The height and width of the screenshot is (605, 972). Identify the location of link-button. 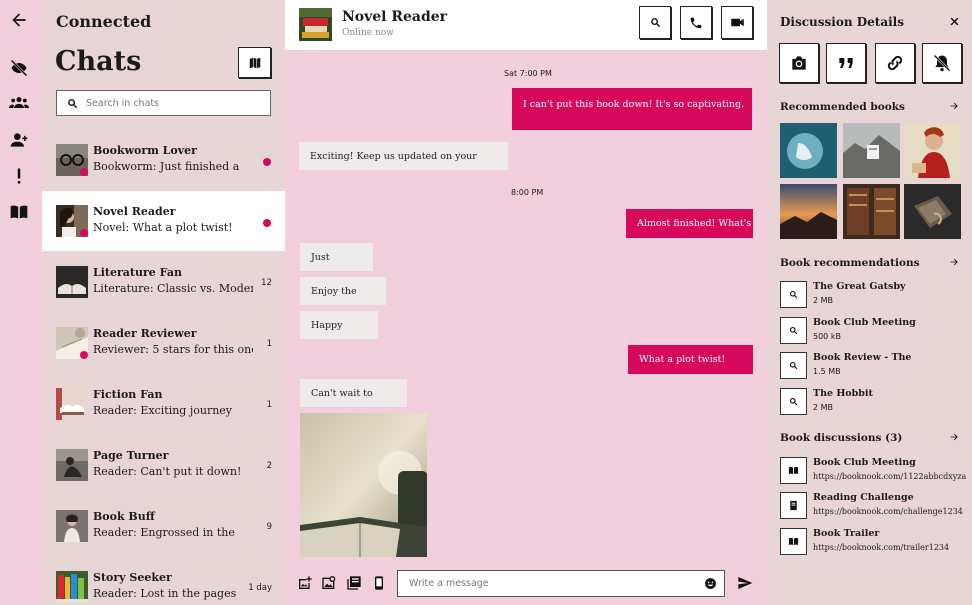
(895, 63).